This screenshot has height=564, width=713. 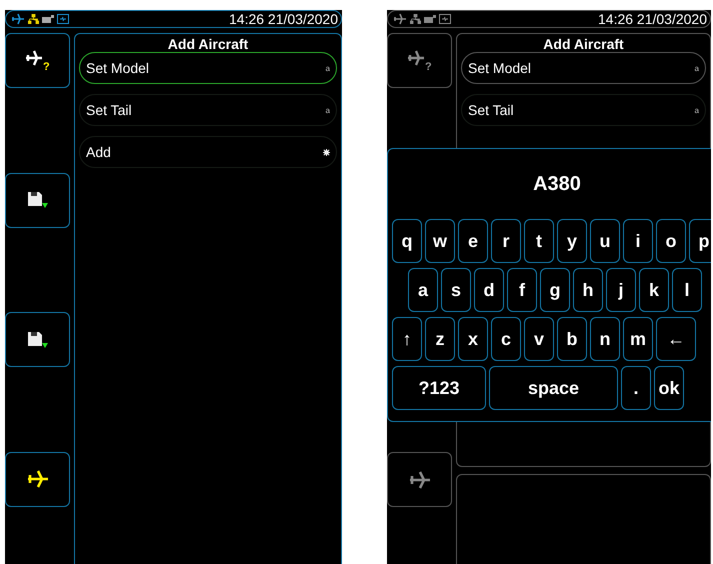 What do you see at coordinates (588, 290) in the screenshot?
I see `keyboard-key: h` at bounding box center [588, 290].